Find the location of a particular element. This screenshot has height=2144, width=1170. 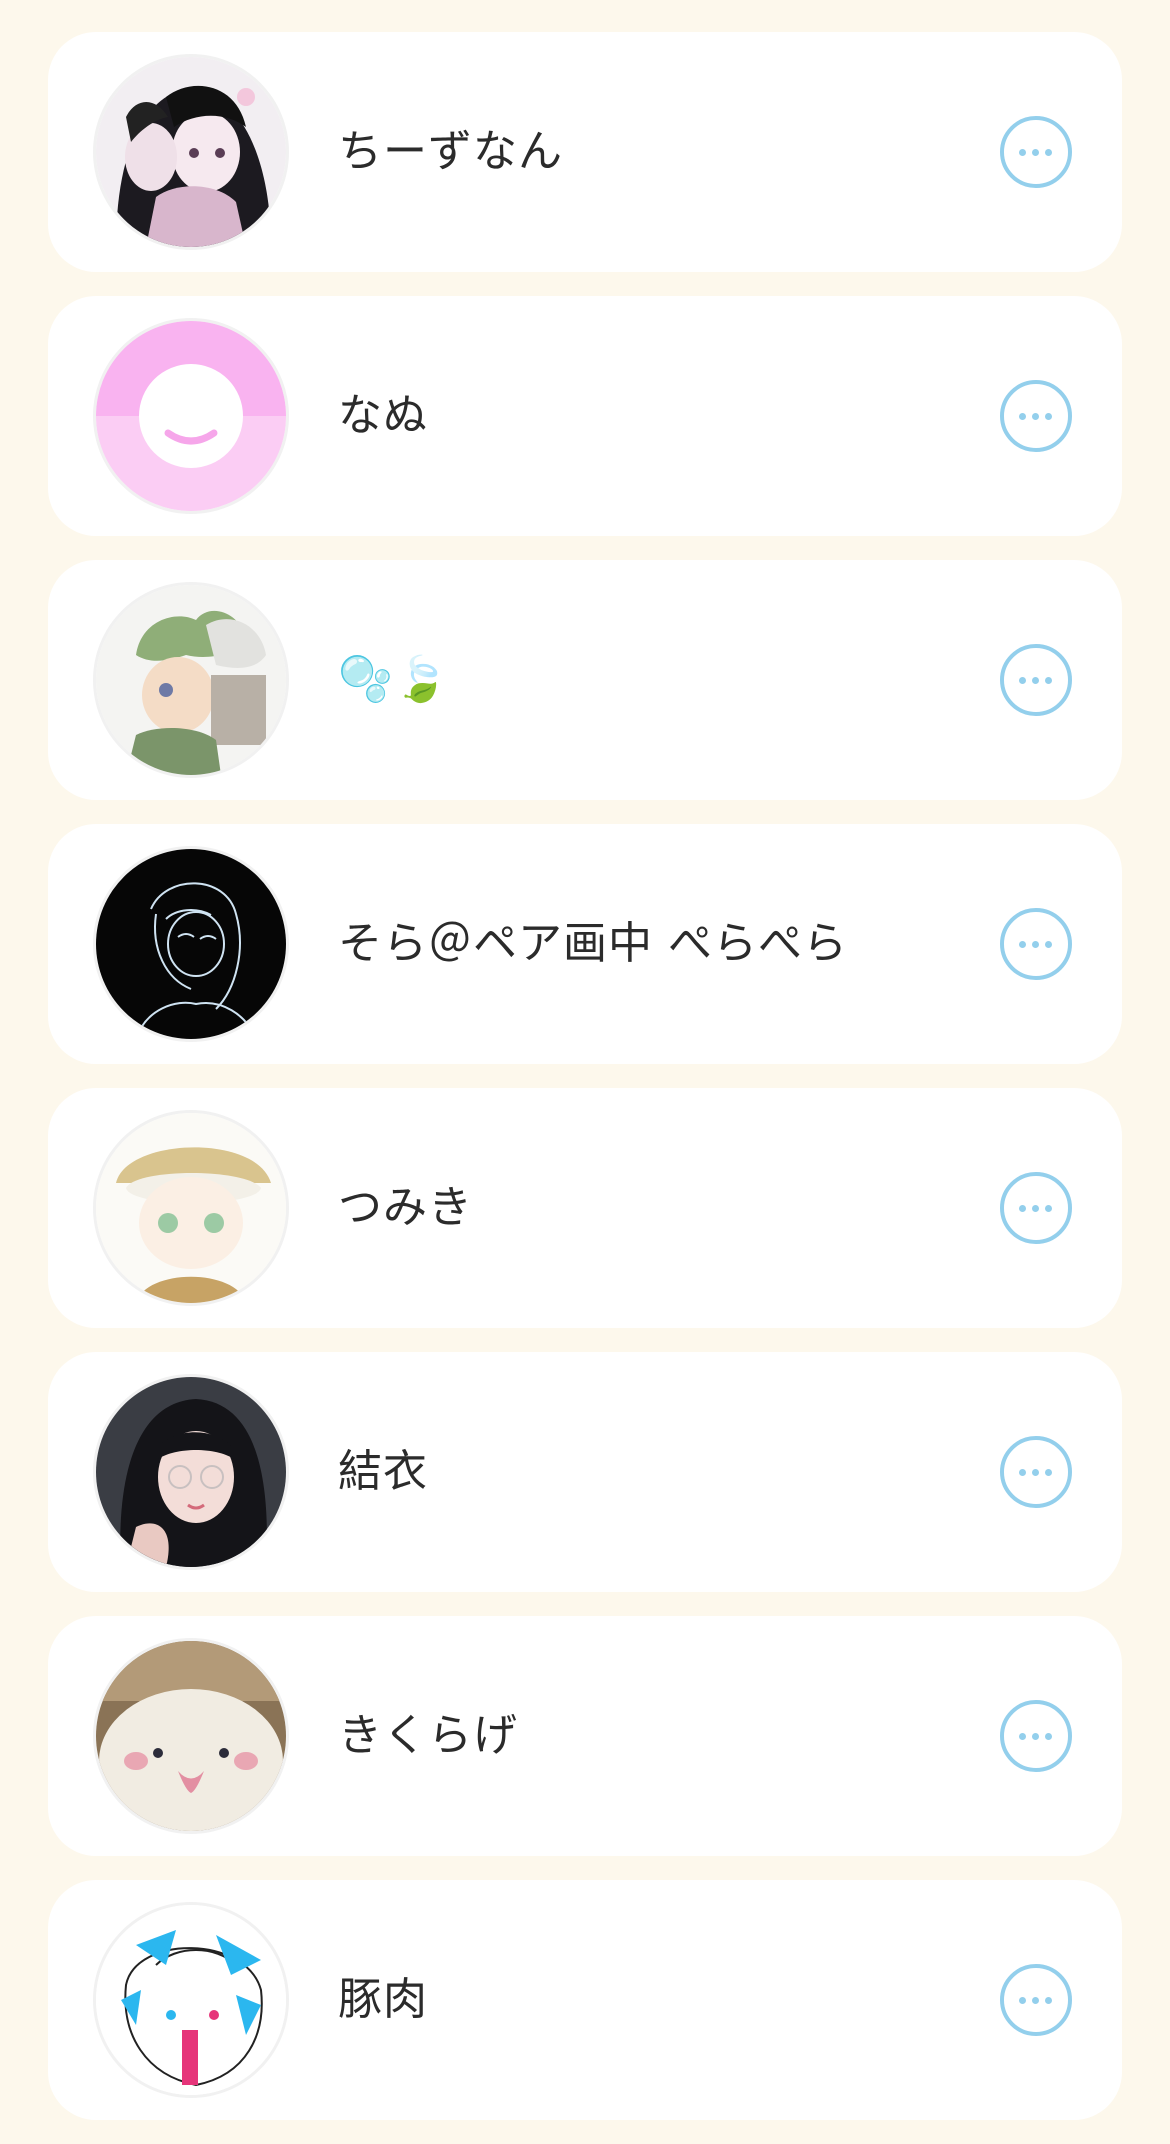

avatar-anime-girls-icon is located at coordinates (191, 152).